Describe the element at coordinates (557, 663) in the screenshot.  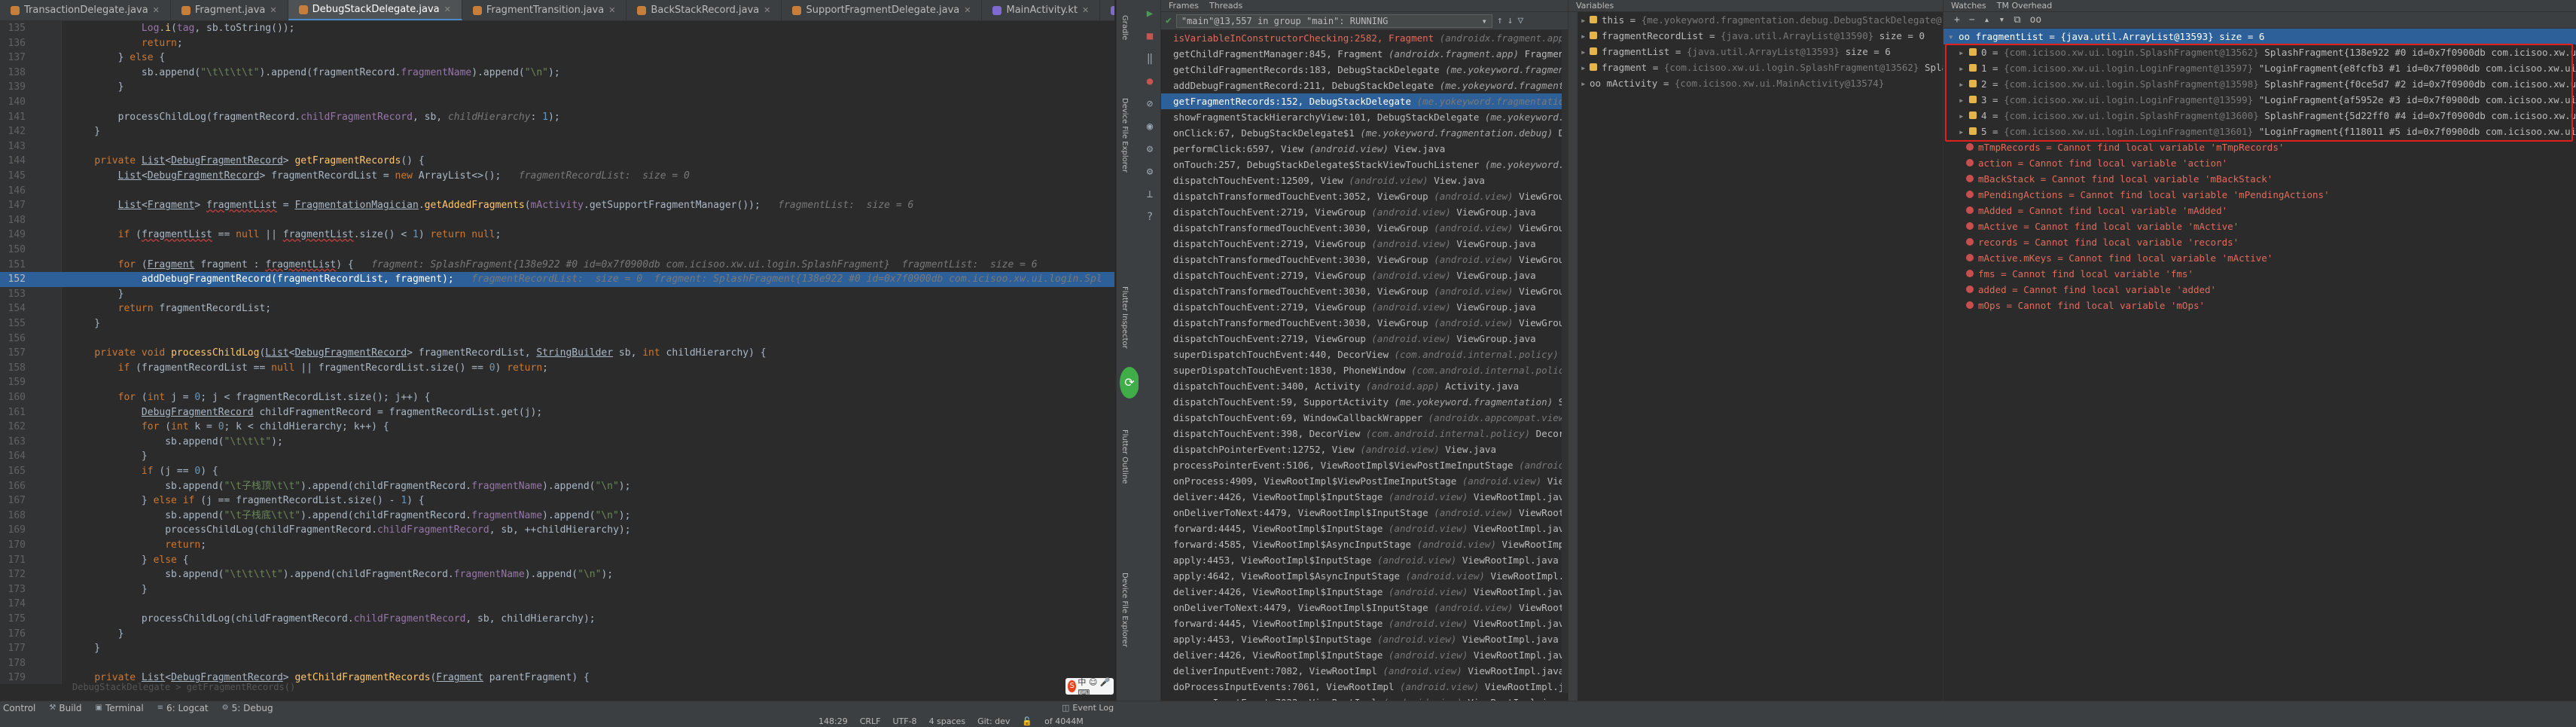
I see `code-line: 178` at that location.